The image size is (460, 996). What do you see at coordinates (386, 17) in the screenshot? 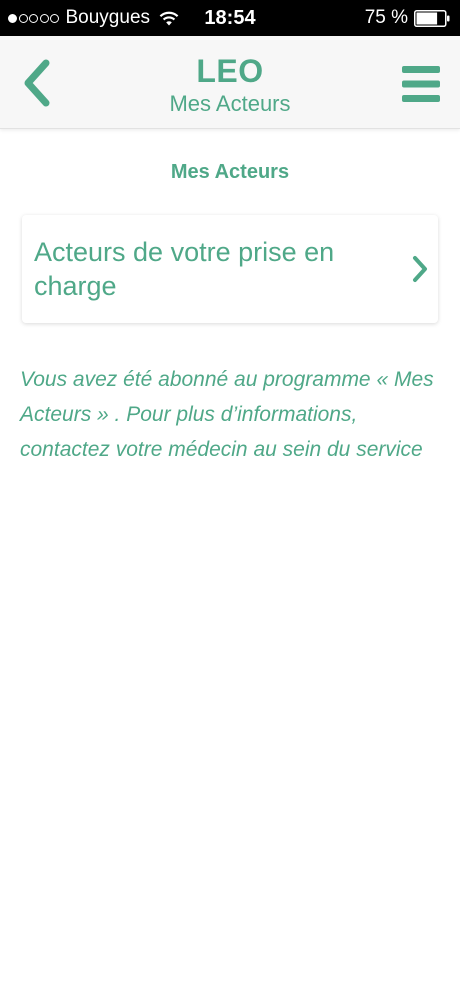
I see `battery-percent: 75 %` at bounding box center [386, 17].